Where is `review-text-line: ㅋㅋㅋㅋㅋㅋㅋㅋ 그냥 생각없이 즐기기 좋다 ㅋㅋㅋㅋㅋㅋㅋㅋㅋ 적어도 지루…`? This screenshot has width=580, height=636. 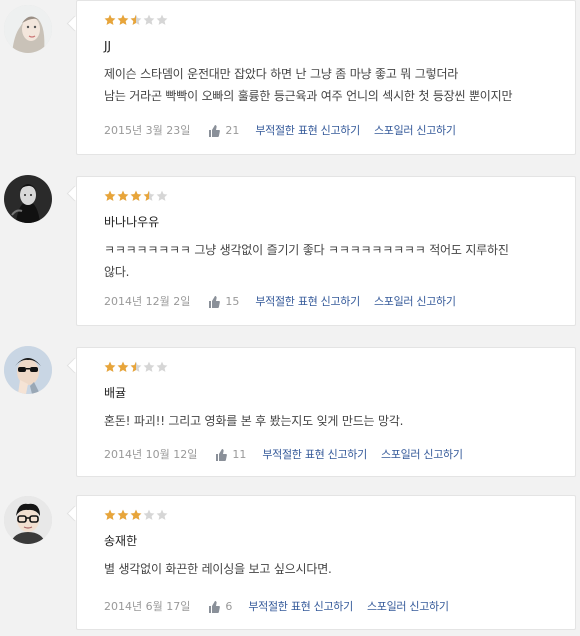 review-text-line: ㅋㅋㅋㅋㅋㅋㅋㅋ 그냥 생각없이 즐기기 좋다 ㅋㅋㅋㅋㅋㅋㅋㅋㅋ 적어도 지루… is located at coordinates (306, 250).